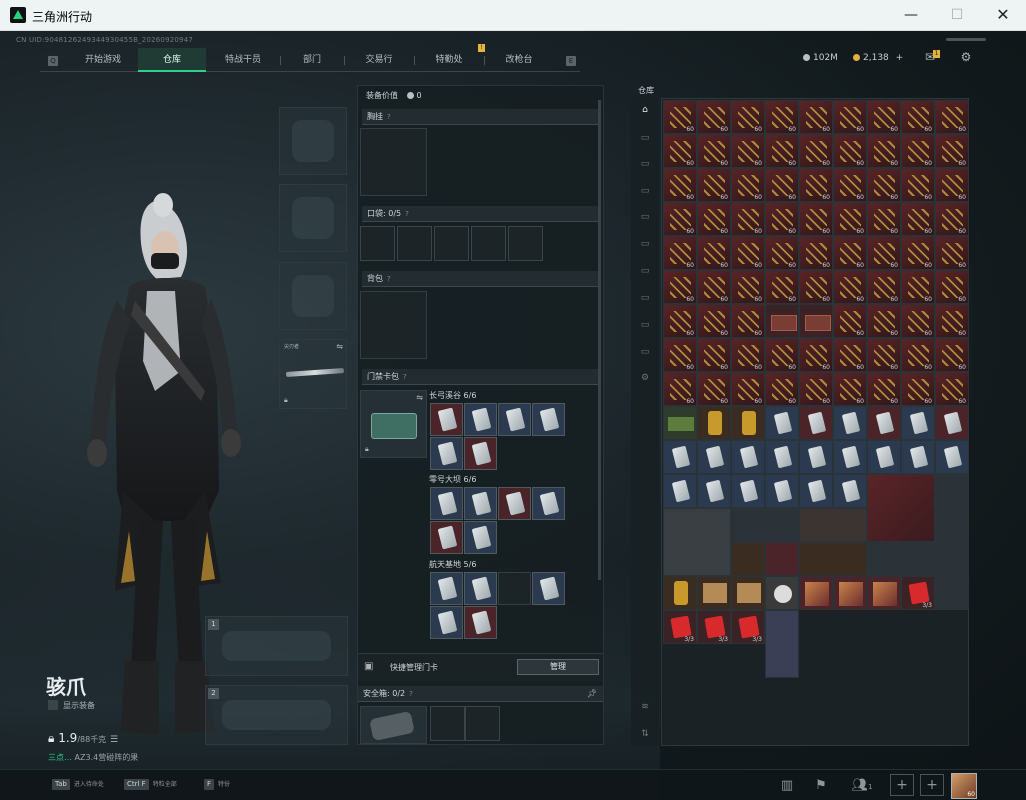  What do you see at coordinates (1003, 15) in the screenshot?
I see `close-button: ✕` at bounding box center [1003, 15].